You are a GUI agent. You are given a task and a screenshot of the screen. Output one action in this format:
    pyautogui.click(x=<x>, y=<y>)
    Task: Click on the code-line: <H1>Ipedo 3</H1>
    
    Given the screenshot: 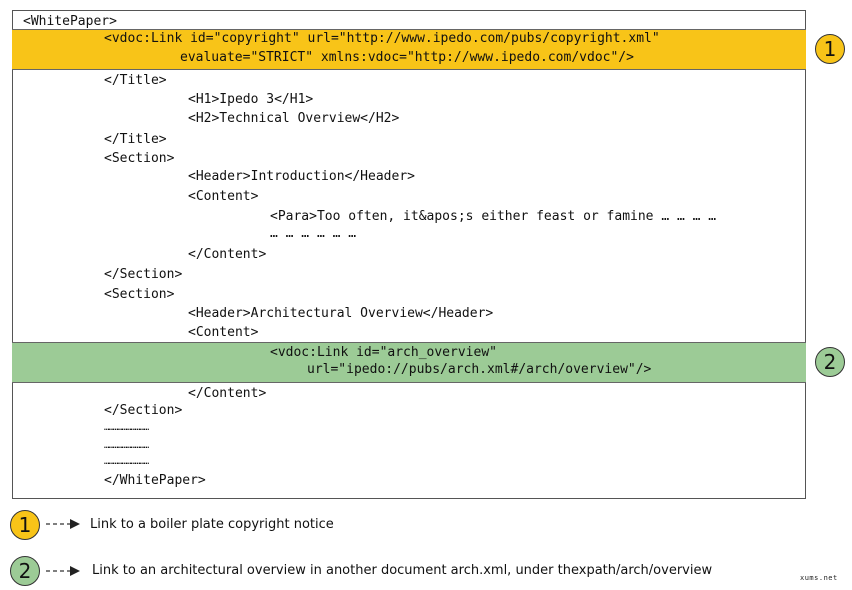 What is the action you would take?
    pyautogui.click(x=251, y=99)
    